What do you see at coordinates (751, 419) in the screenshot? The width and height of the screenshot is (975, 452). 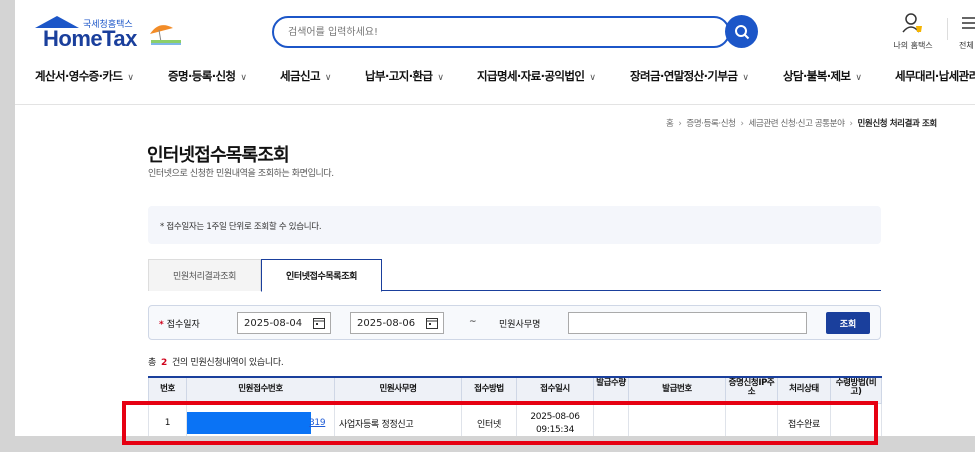 I see `cell-ip` at bounding box center [751, 419].